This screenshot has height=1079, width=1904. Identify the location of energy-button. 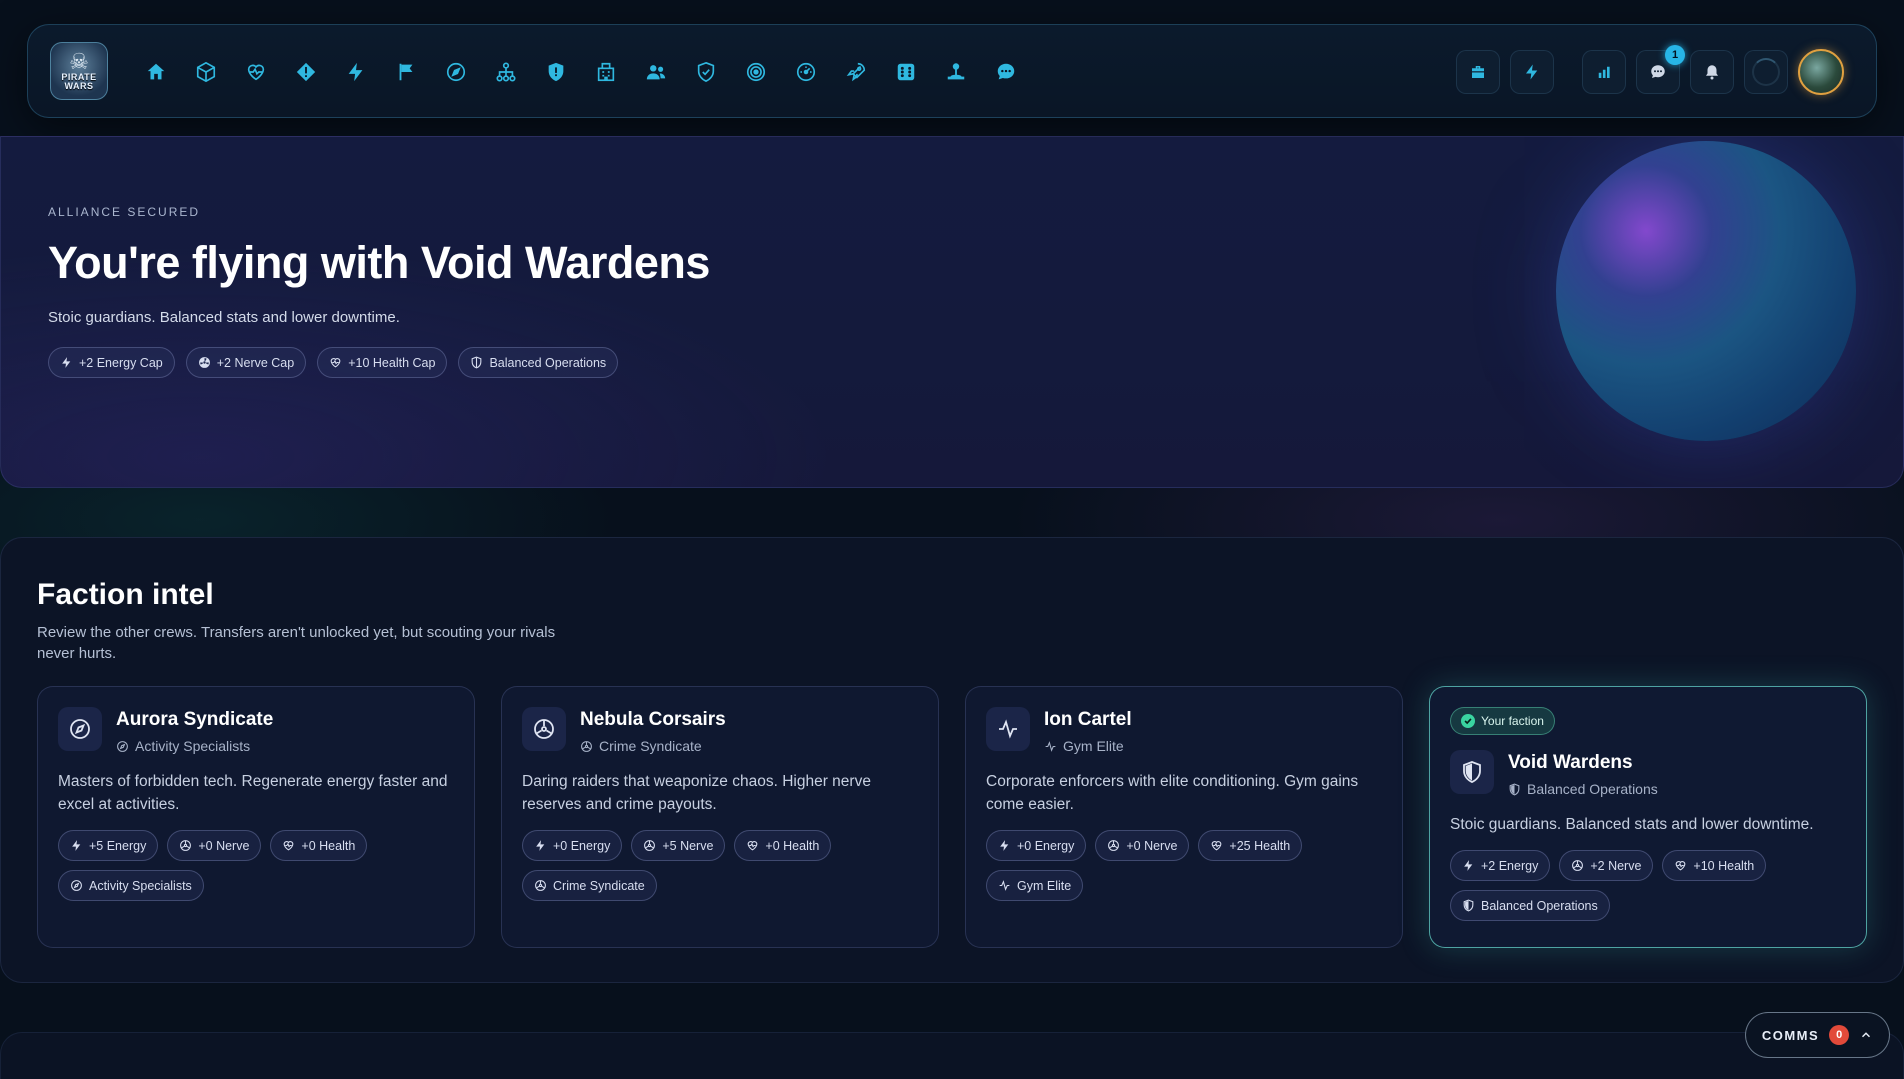
(1532, 72).